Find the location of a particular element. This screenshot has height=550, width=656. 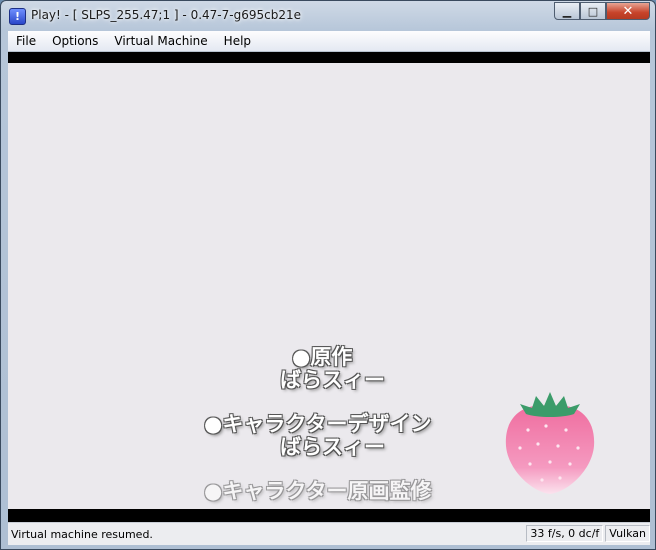

menu-help: Help is located at coordinates (237, 41).